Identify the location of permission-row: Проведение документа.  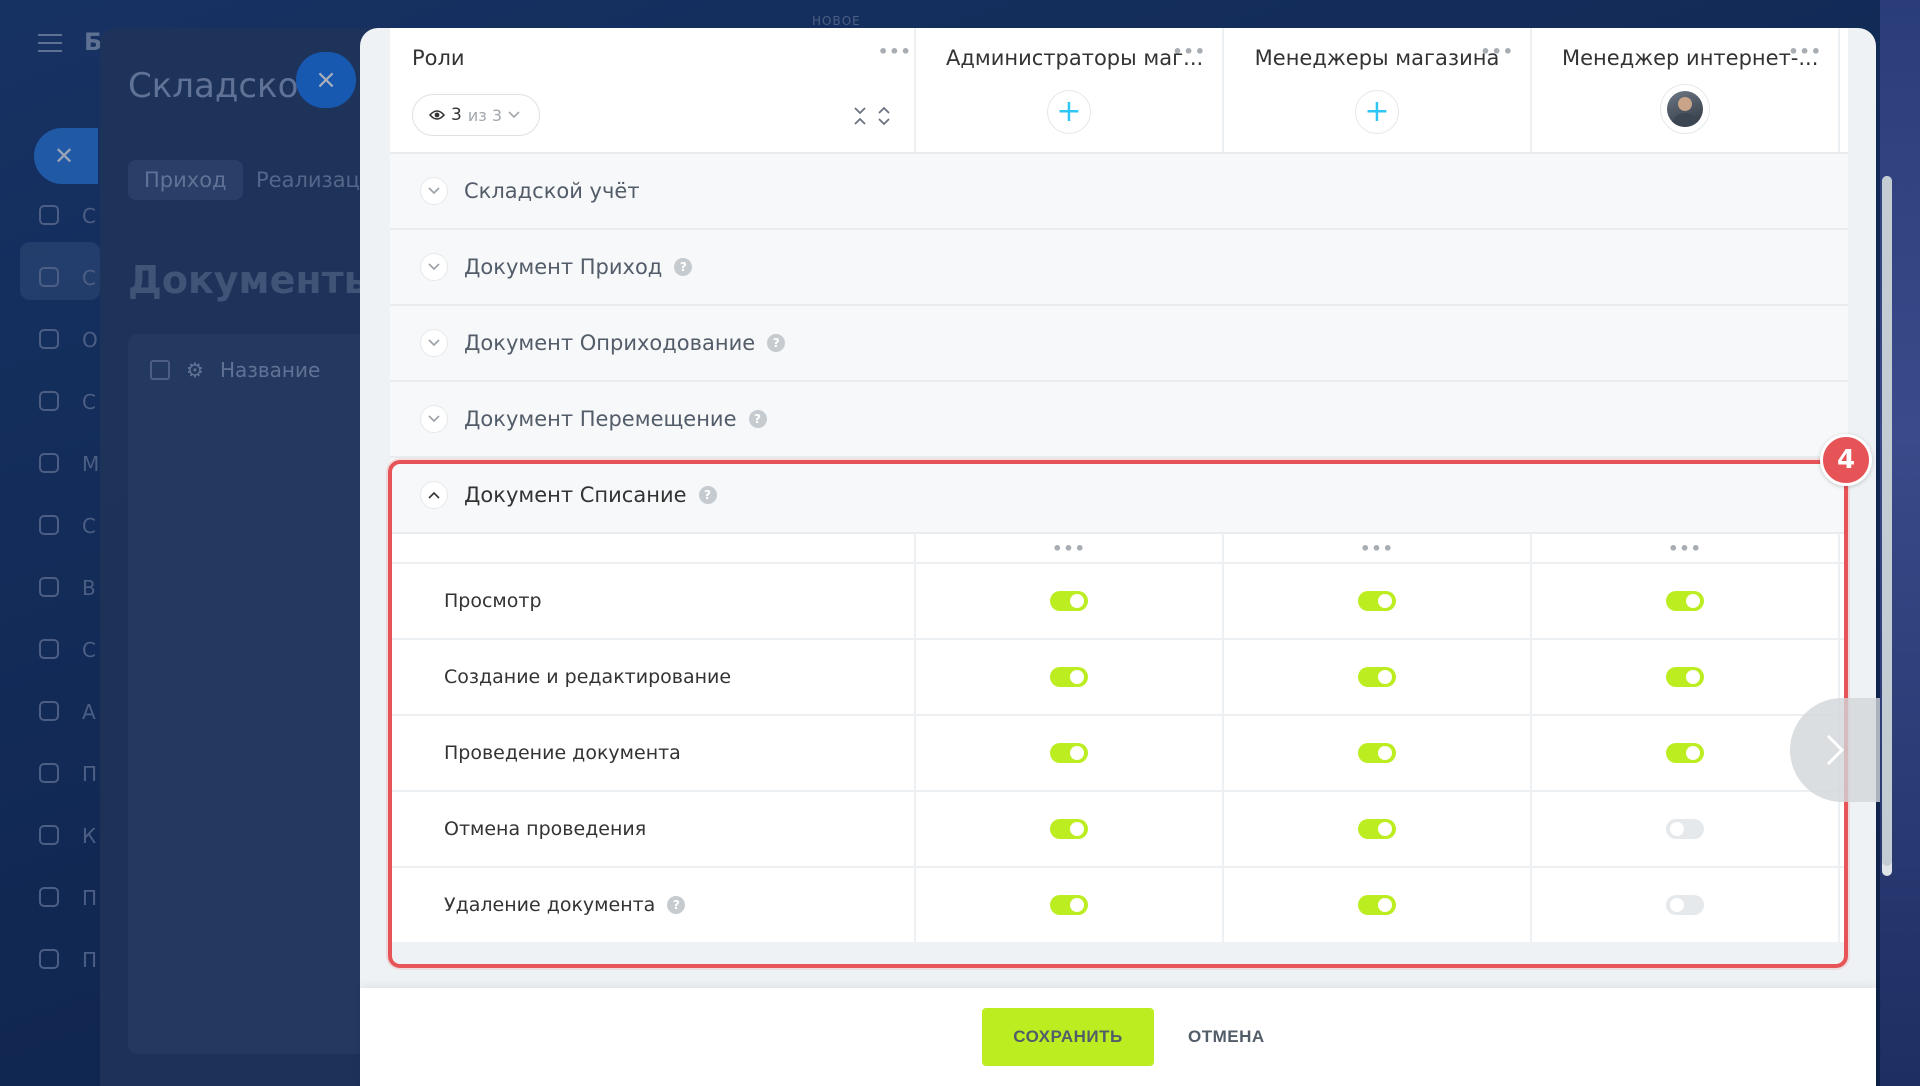
(1119, 752).